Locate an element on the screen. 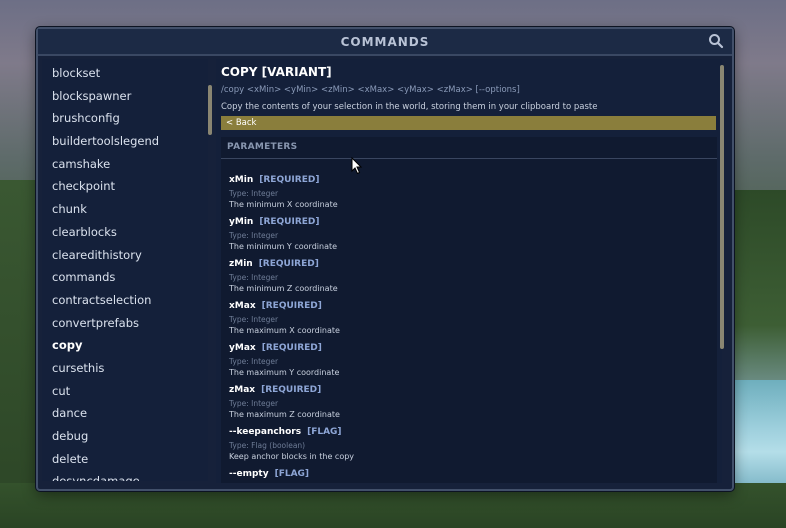  param-description: The minimum X coordinate is located at coordinates (283, 204).